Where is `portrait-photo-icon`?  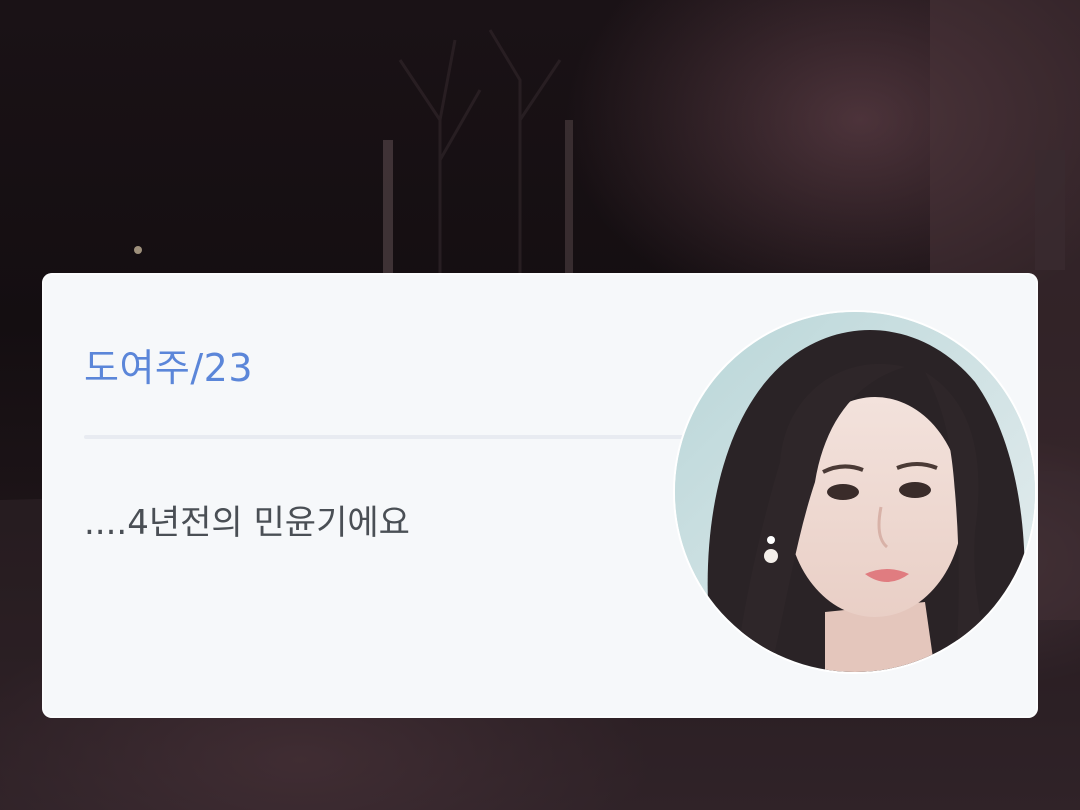 portrait-photo-icon is located at coordinates (855, 492).